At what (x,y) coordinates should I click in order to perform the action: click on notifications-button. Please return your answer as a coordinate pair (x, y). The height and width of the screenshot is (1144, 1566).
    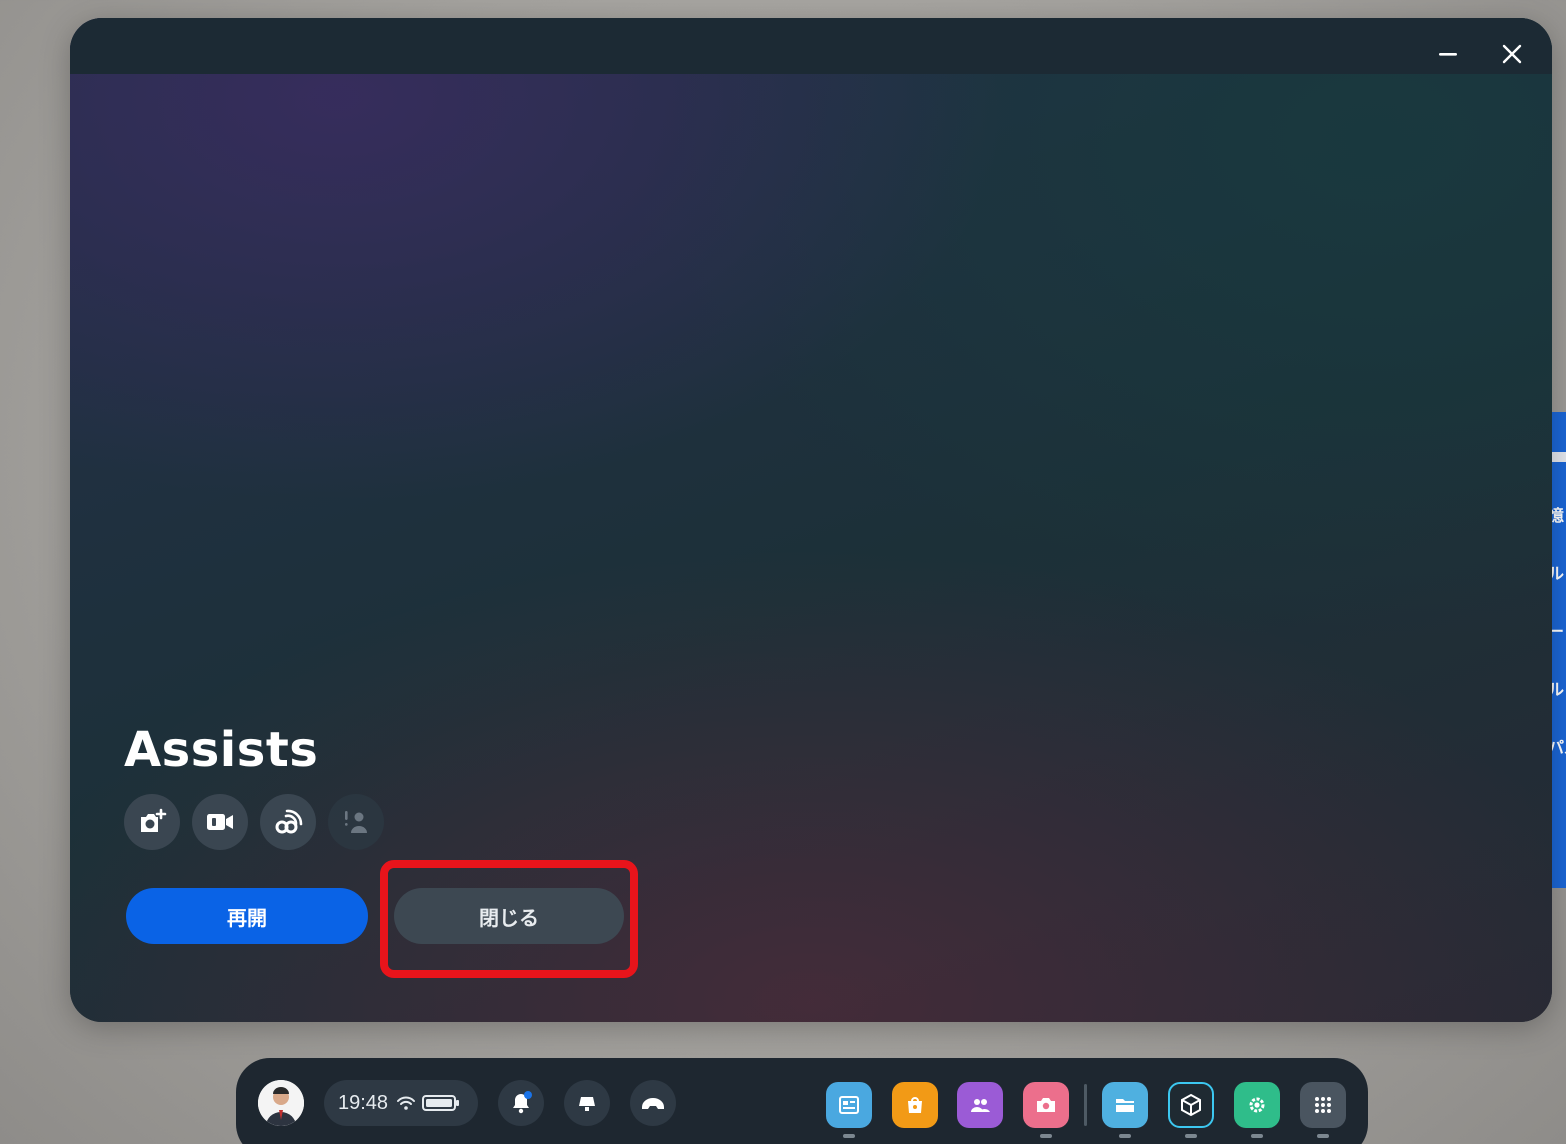
    Looking at the image, I should click on (521, 1103).